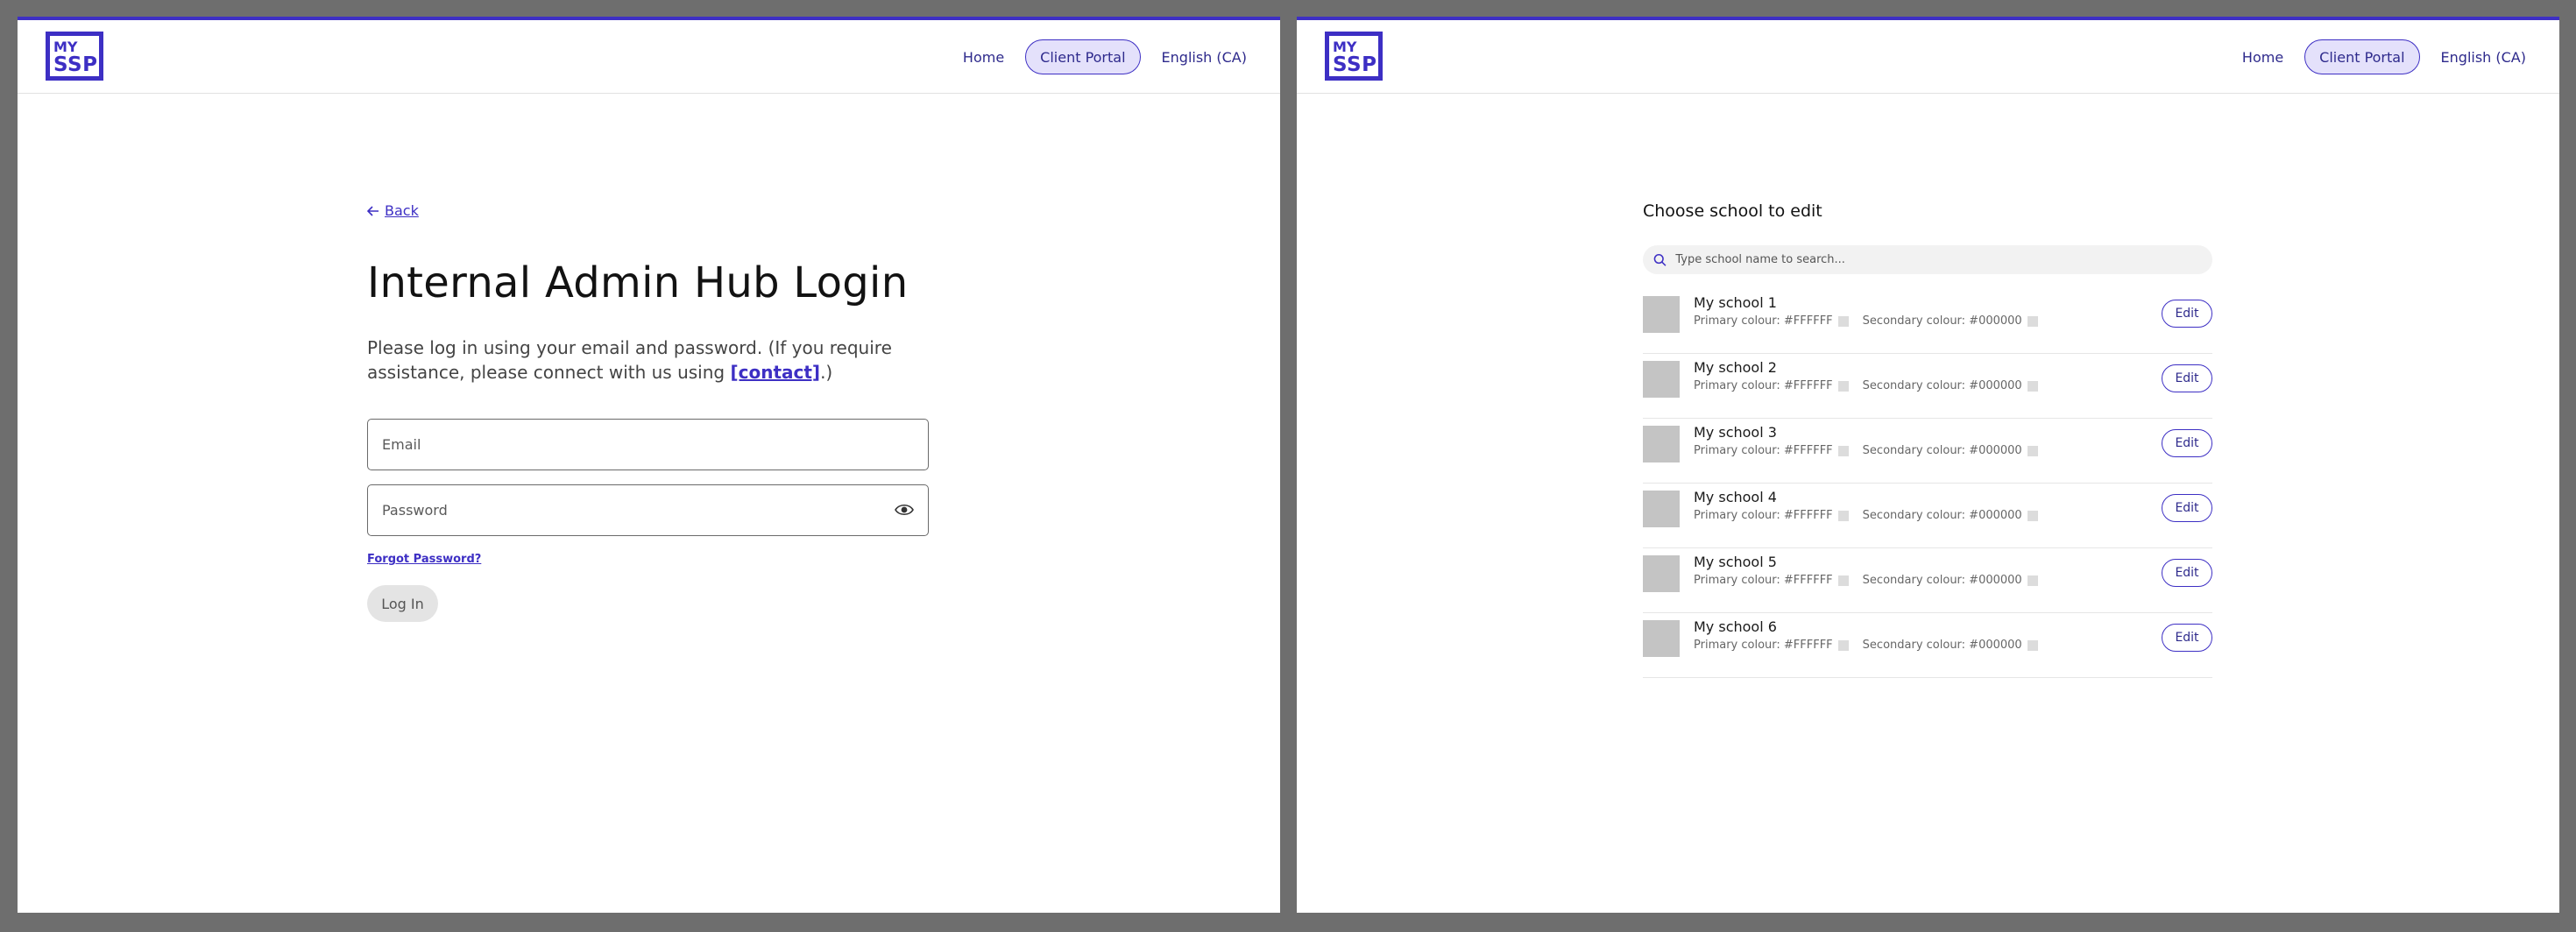  I want to click on school-search-input, so click(1938, 259).